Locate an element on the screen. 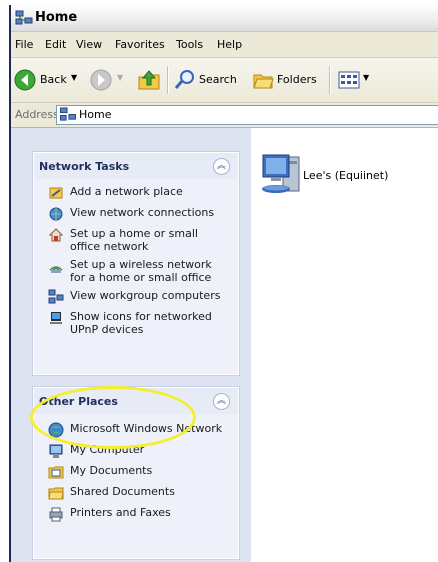 Image resolution: width=438 pixels, height=562 pixels. highlight-annotation is located at coordinates (113, 417).